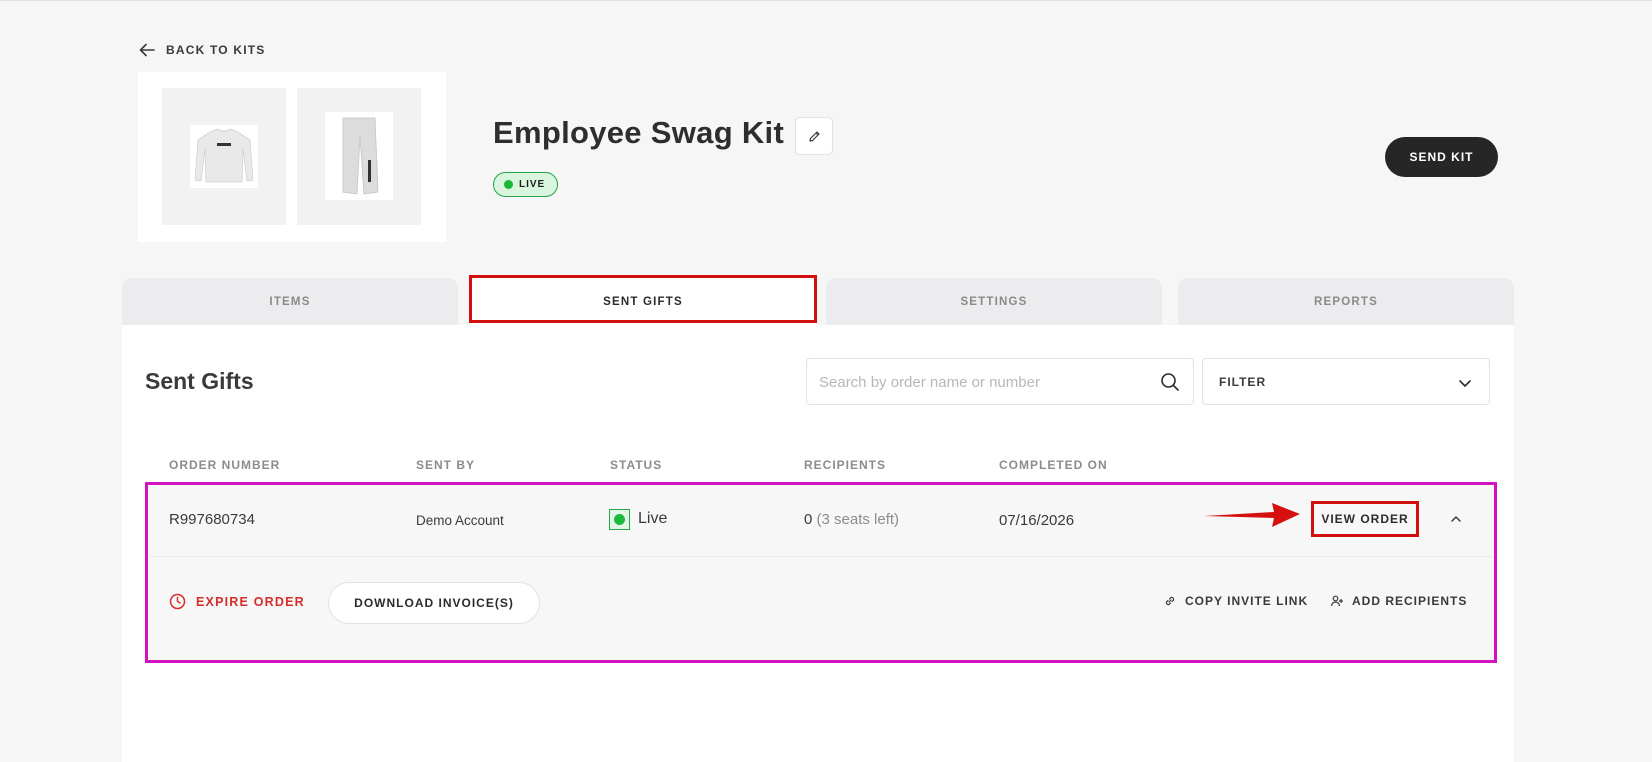  I want to click on filter-dropdown: FILTER, so click(1346, 381).